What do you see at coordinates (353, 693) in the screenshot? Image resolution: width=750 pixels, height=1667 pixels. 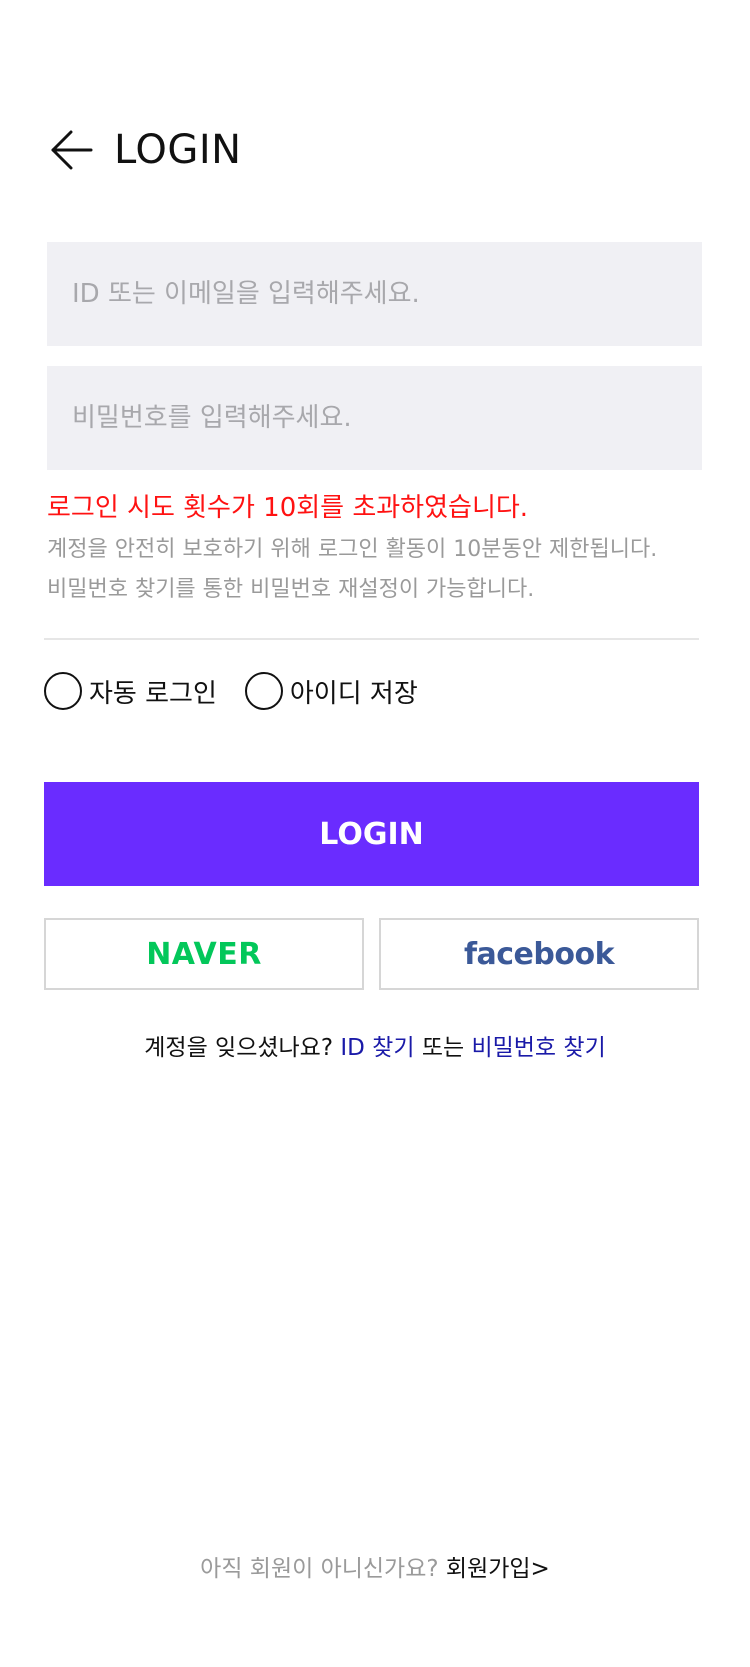 I see `save-id-label: 아이디 저장` at bounding box center [353, 693].